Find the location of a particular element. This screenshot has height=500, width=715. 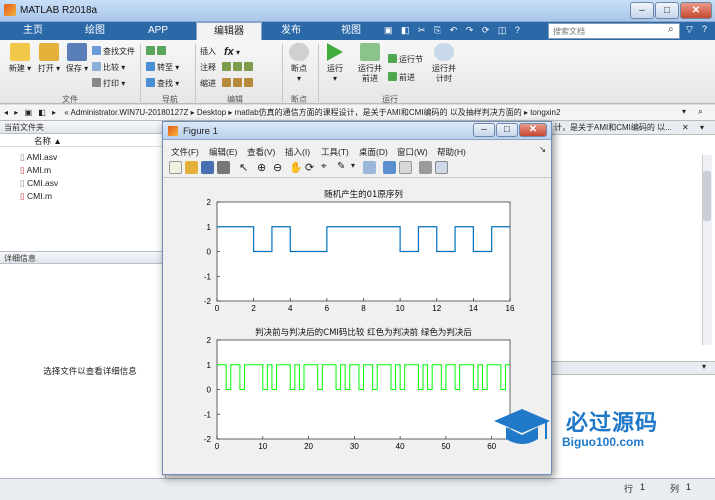

colorbar-icon is located at coordinates (389, 167).